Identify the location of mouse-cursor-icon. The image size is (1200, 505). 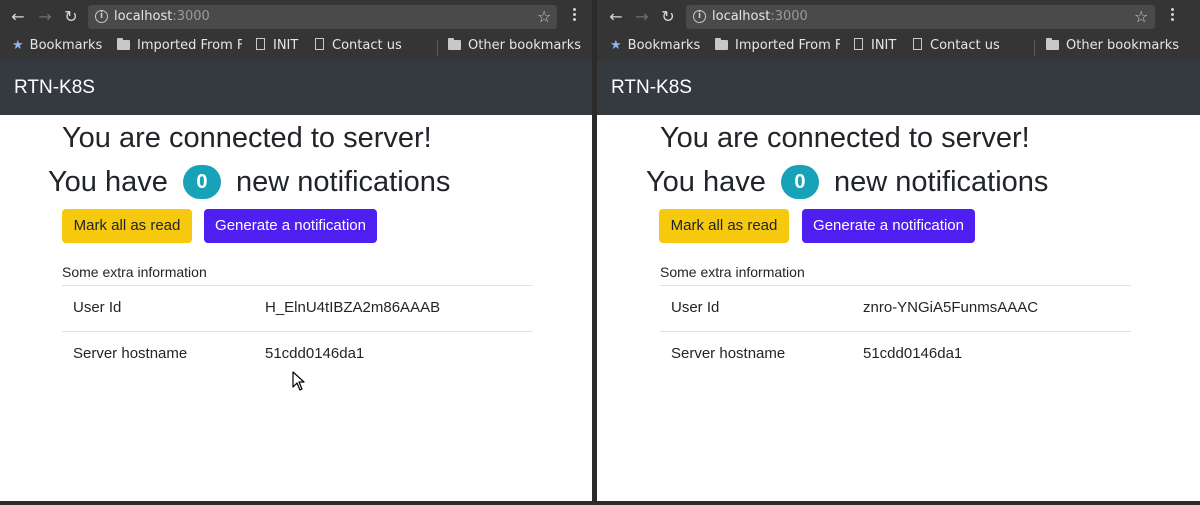
(298, 381).